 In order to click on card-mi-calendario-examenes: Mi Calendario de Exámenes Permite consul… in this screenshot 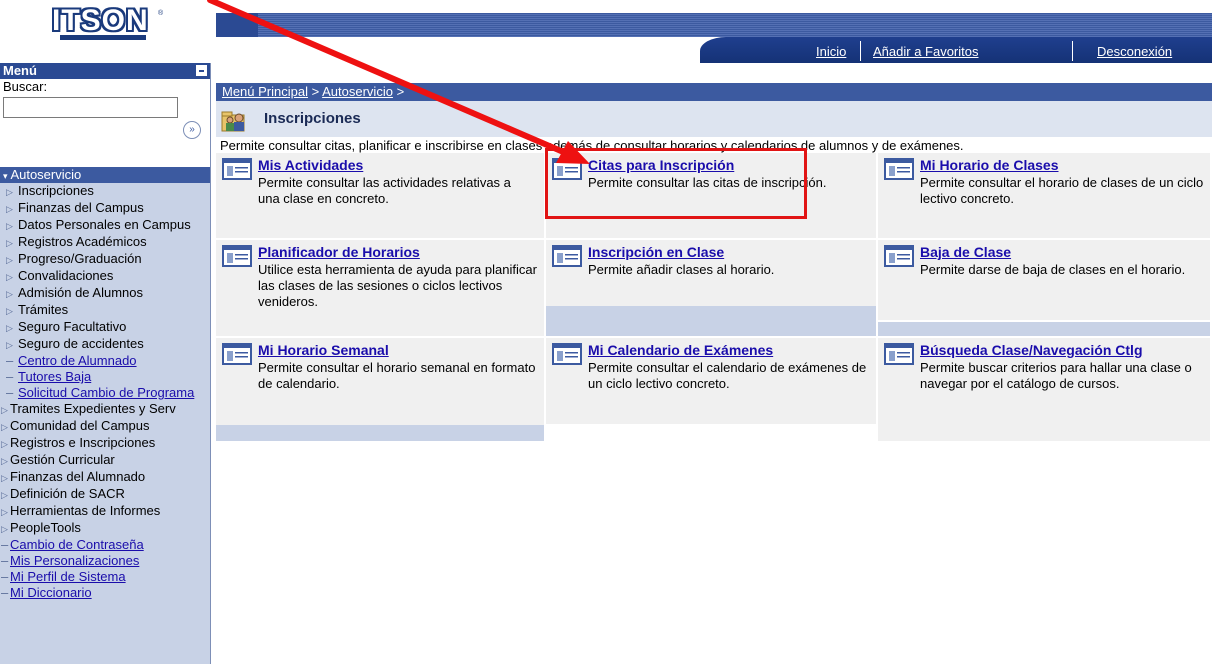, I will do `click(712, 382)`.